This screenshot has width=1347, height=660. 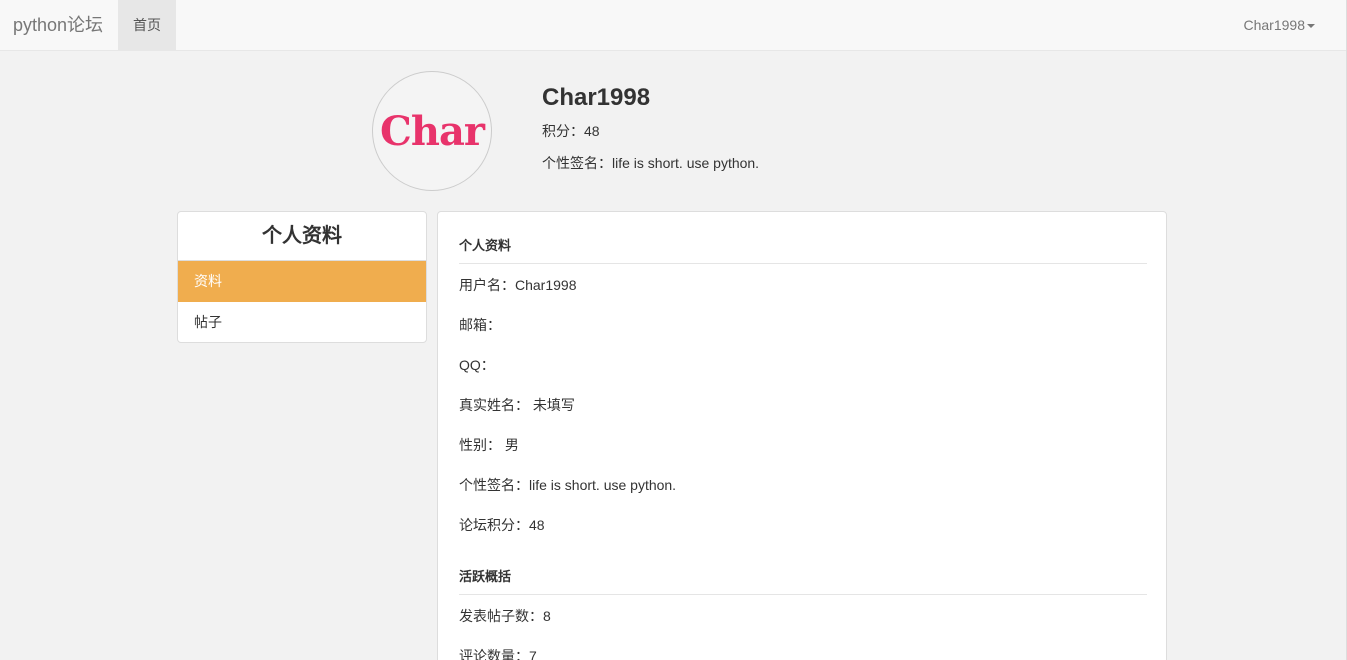 What do you see at coordinates (592, 131) in the screenshot?
I see `profile-points-value: 48` at bounding box center [592, 131].